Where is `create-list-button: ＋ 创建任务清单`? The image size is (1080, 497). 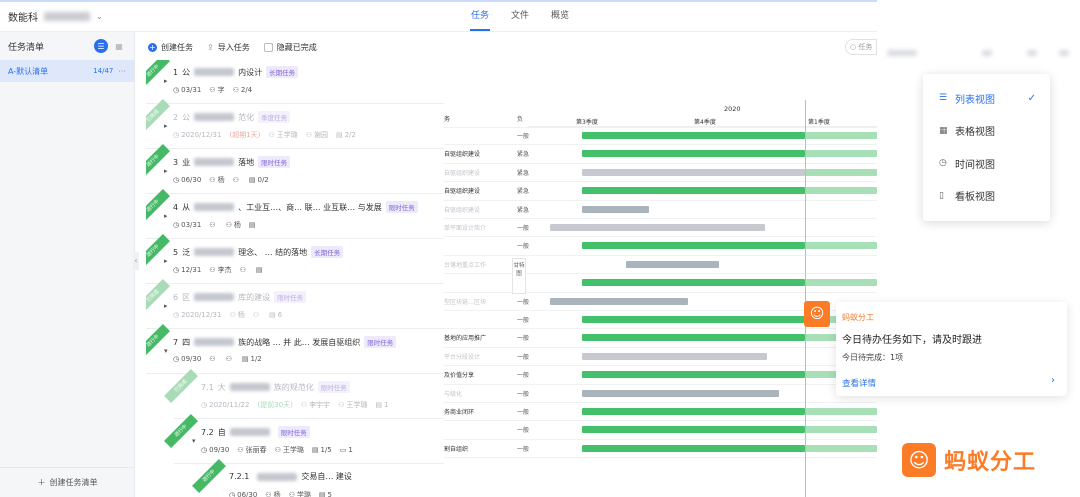 create-list-button: ＋ 创建任务清单 is located at coordinates (67, 482).